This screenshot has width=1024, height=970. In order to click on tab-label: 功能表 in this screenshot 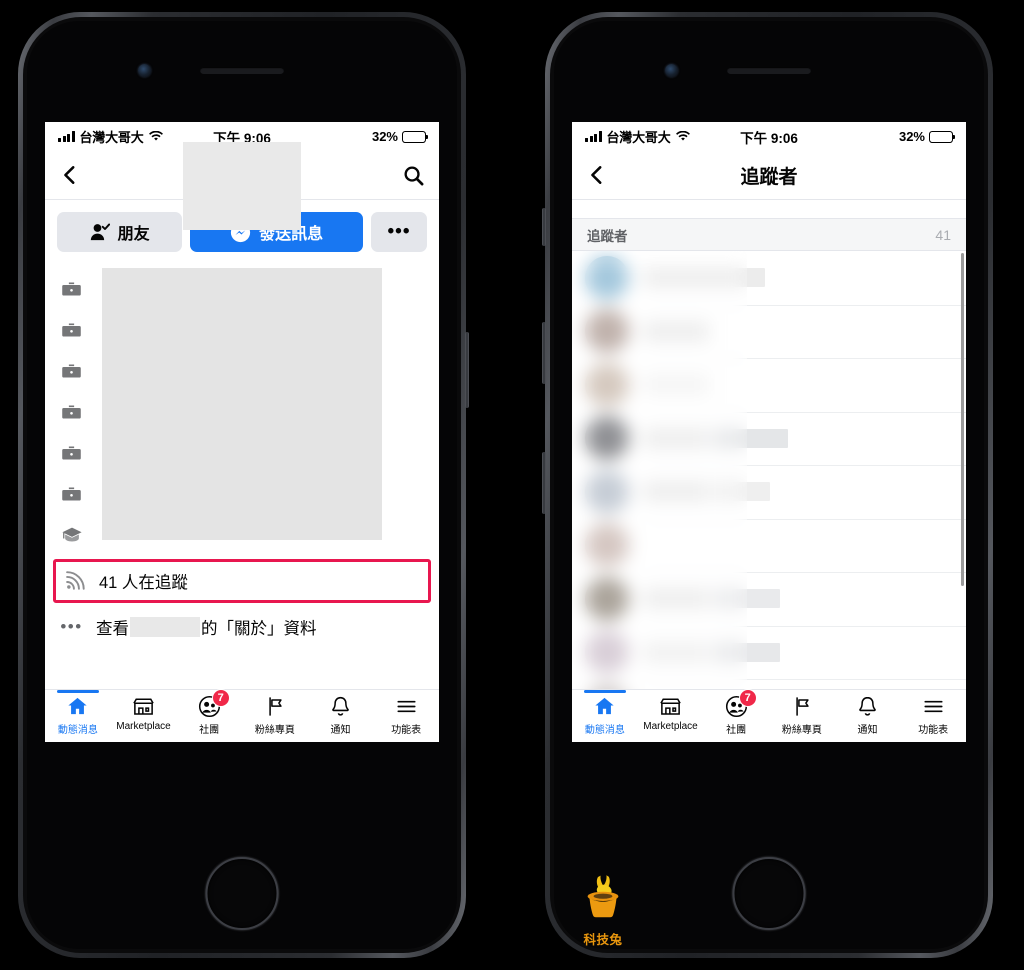, I will do `click(933, 730)`.